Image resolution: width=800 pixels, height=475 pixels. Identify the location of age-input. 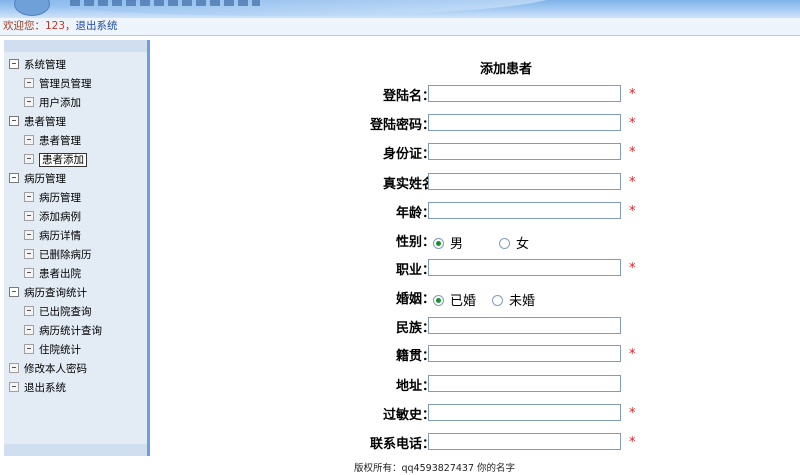
(524, 210).